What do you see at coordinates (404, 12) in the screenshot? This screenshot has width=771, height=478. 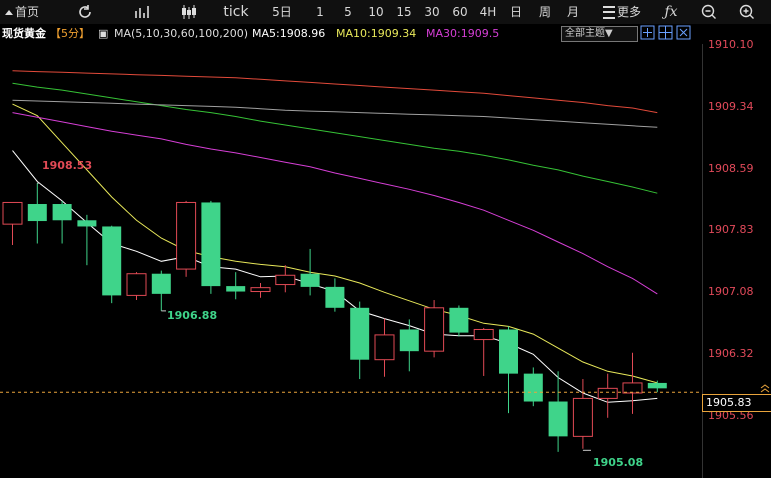 I see `tab-15min: 15` at bounding box center [404, 12].